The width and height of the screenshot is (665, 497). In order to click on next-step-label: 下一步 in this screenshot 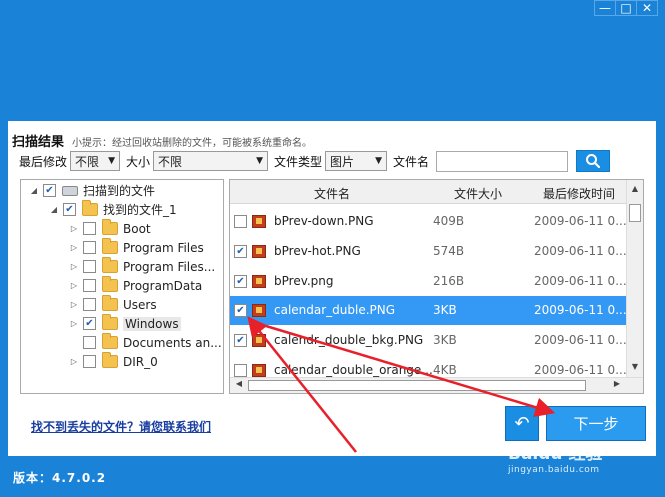, I will do `click(596, 424)`.